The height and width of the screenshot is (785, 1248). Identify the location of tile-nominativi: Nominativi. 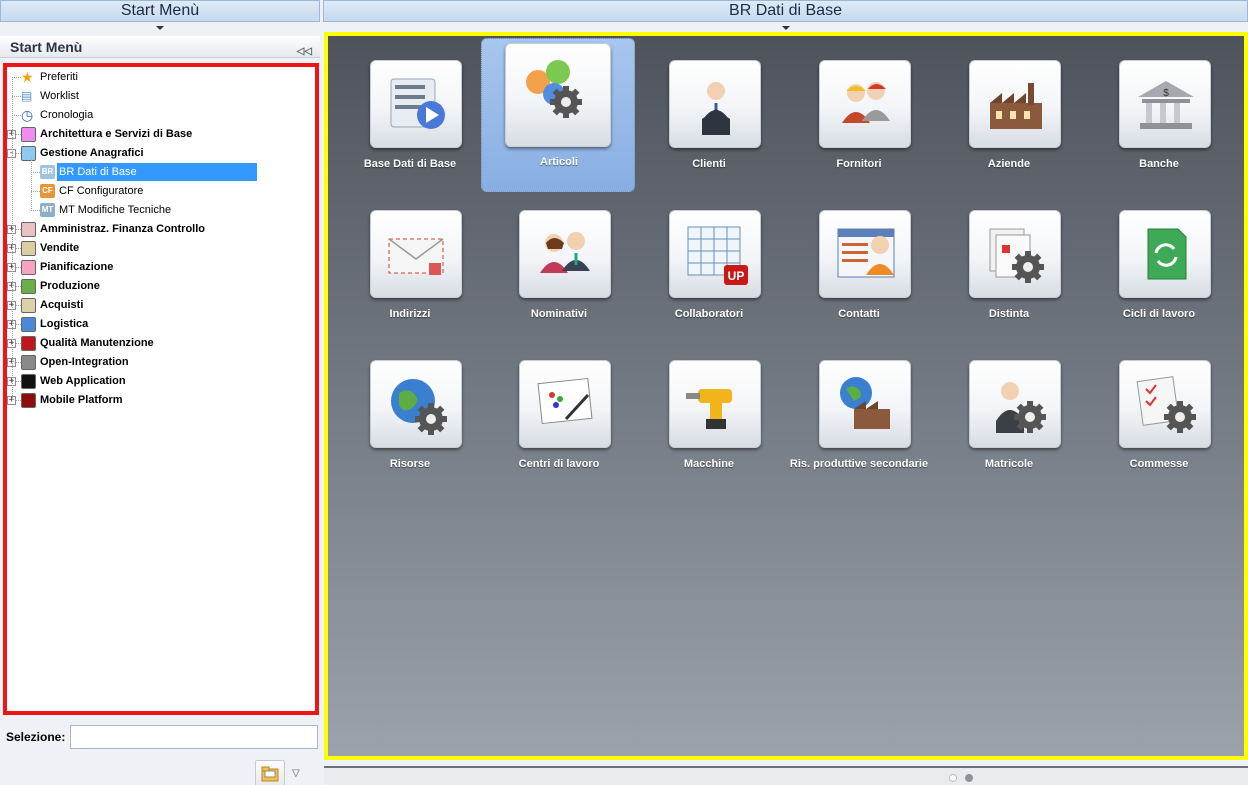
(559, 266).